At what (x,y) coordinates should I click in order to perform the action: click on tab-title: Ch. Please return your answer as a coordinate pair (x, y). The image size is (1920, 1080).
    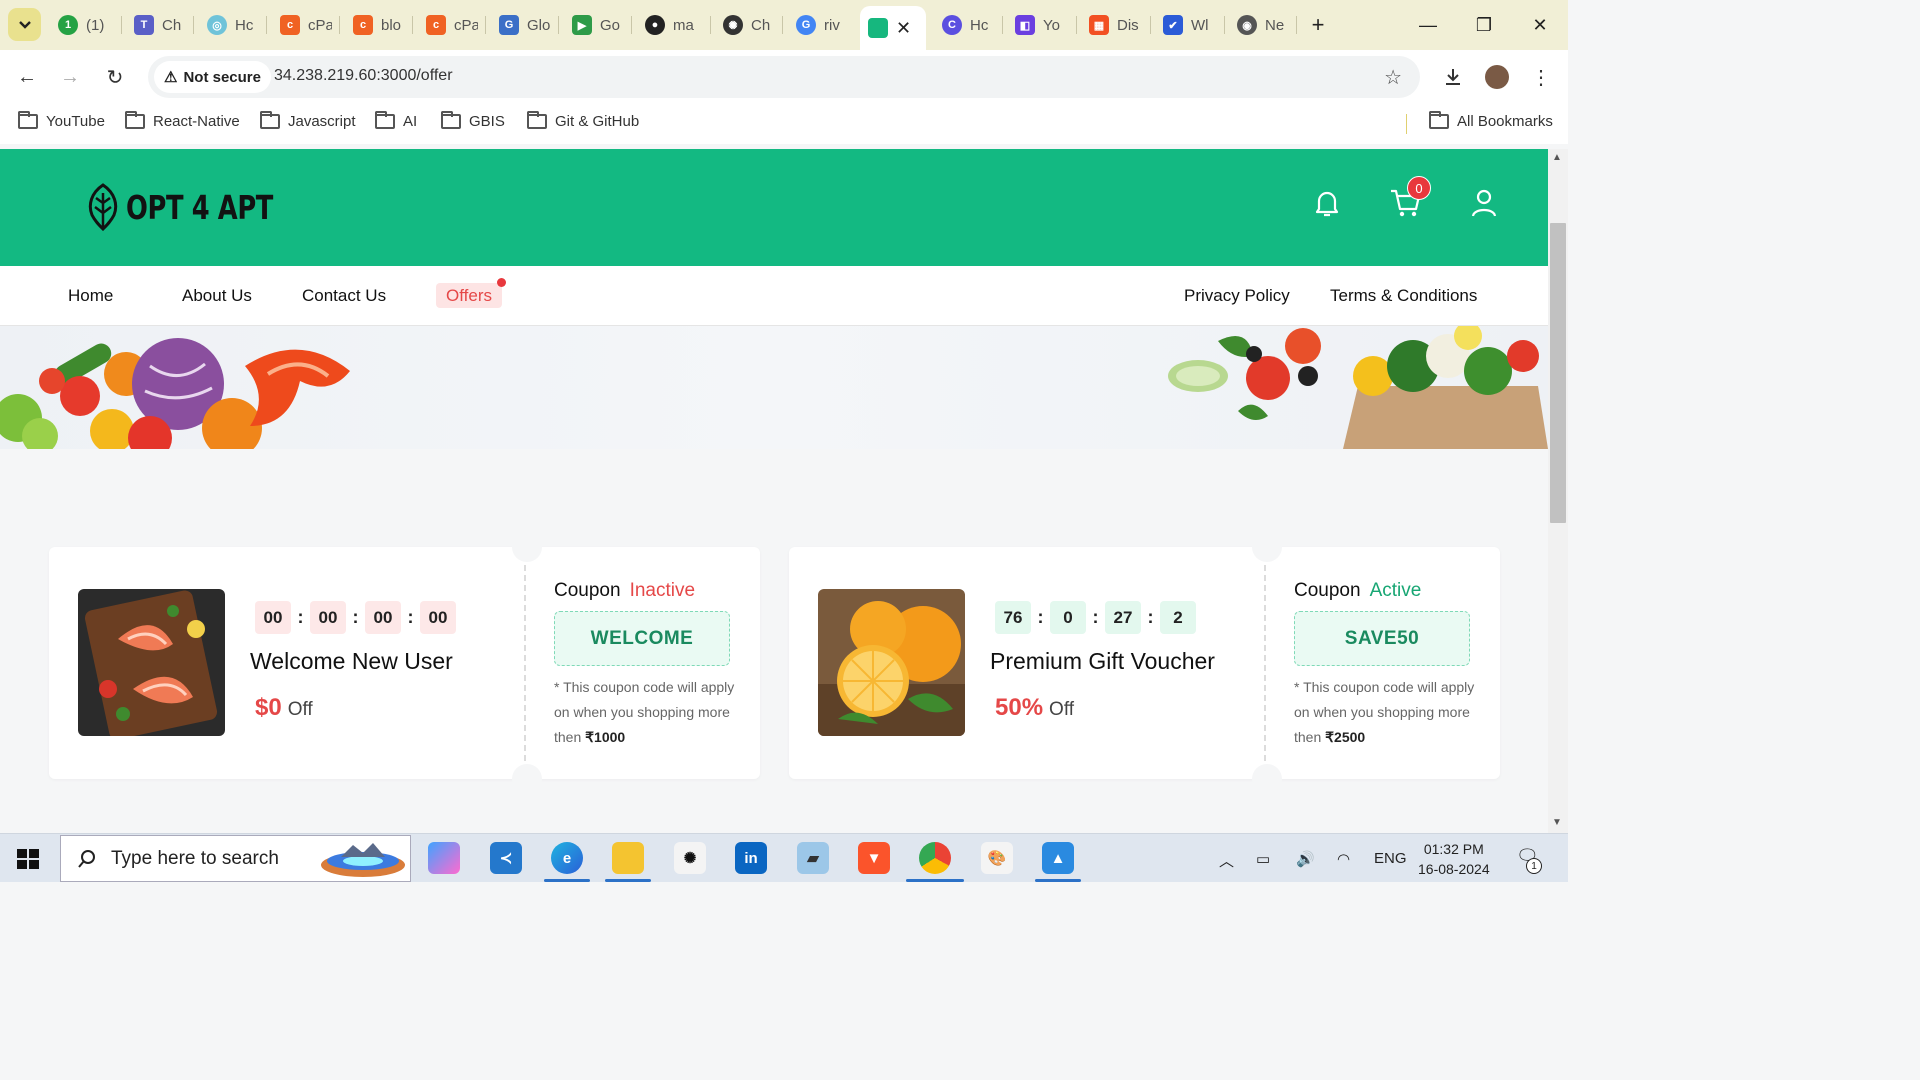
    Looking at the image, I should click on (761, 25).